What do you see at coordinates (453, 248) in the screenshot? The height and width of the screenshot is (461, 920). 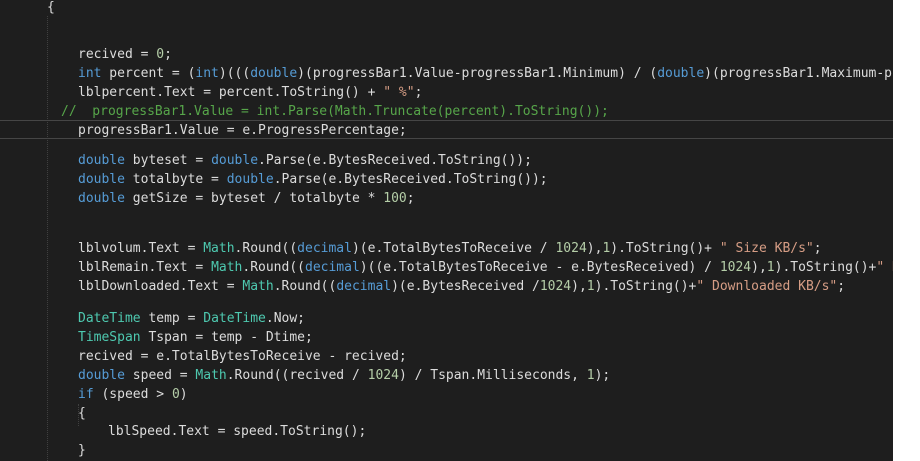 I see `code-token-plain: )(e.TotalBytesToReceive /` at bounding box center [453, 248].